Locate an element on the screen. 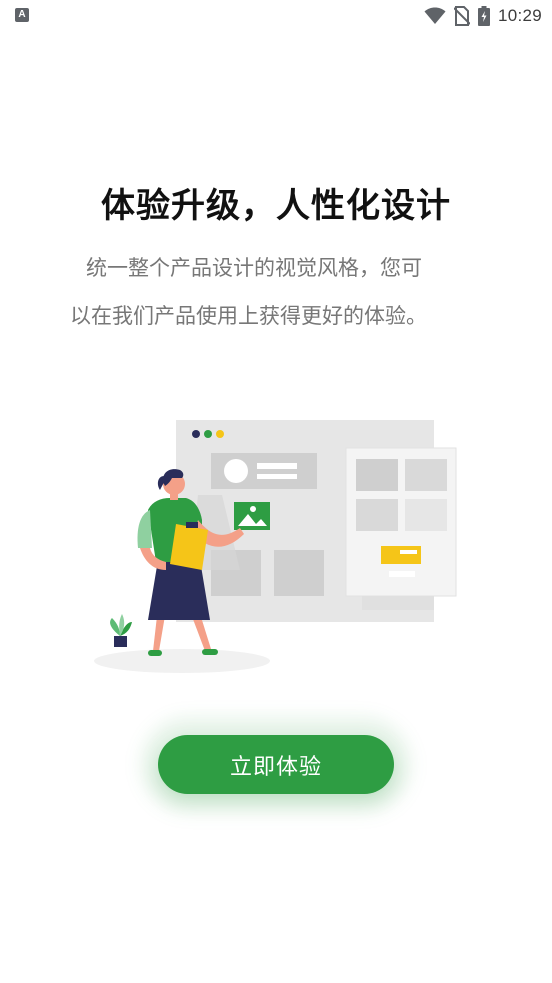  intro-description: 统一整个产品设计的视觉风格，您可 以在我们产品使用上获得更好的体验。 is located at coordinates (276, 292).